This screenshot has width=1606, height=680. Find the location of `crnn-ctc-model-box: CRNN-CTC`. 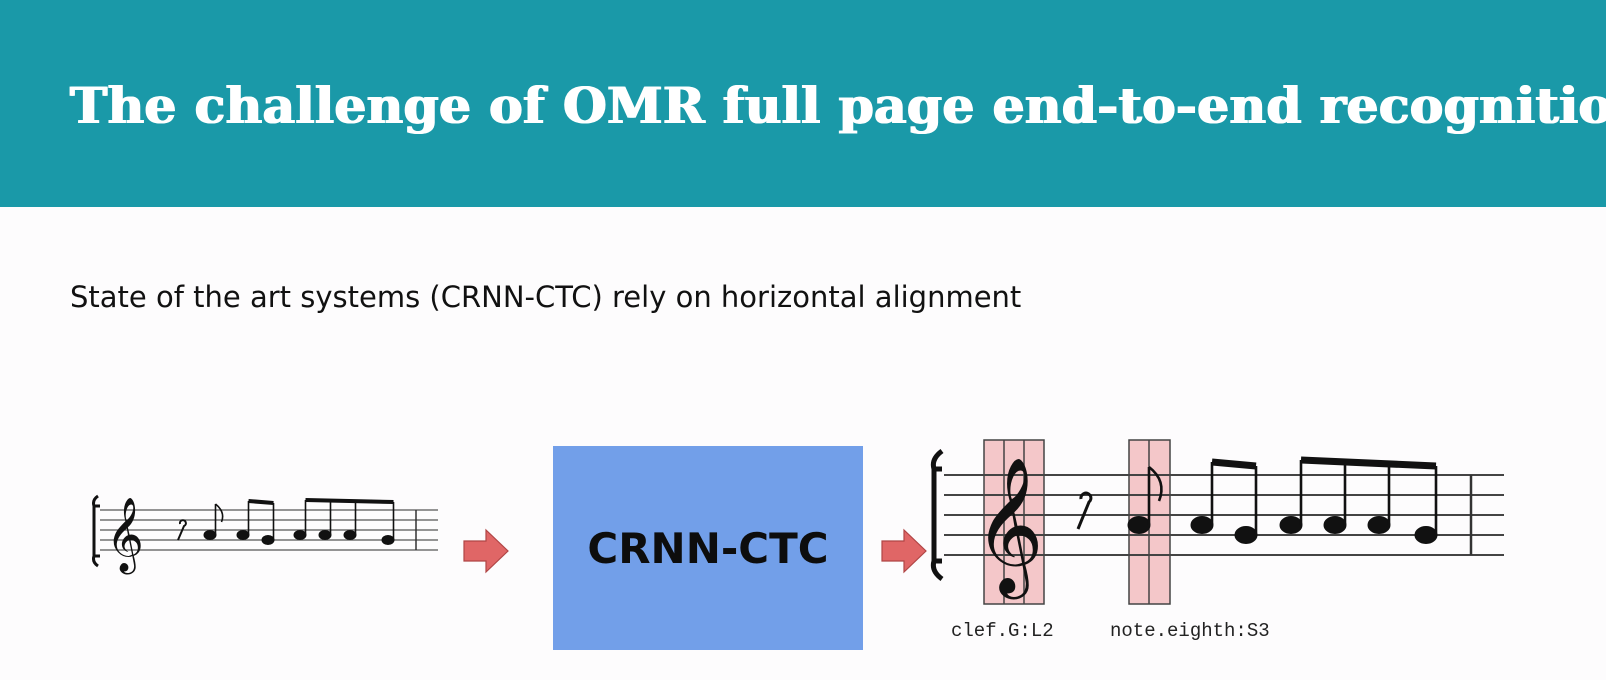

crnn-ctc-model-box: CRNN-CTC is located at coordinates (708, 548).